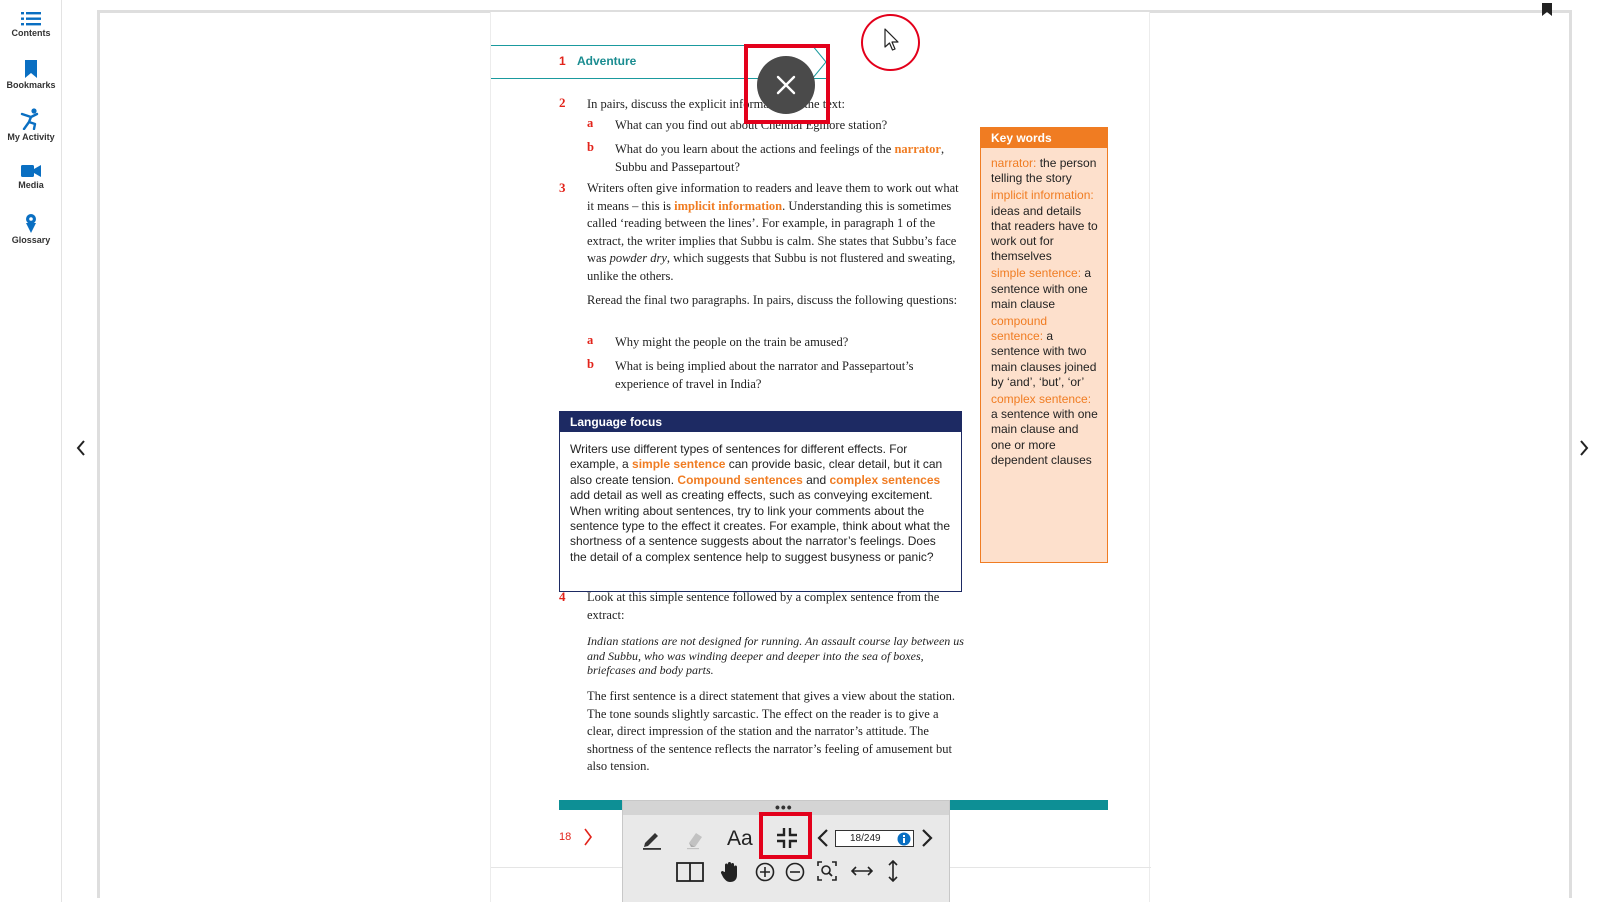 The height and width of the screenshot is (902, 1600). I want to click on key-word-term: narrator:, so click(1013, 163).